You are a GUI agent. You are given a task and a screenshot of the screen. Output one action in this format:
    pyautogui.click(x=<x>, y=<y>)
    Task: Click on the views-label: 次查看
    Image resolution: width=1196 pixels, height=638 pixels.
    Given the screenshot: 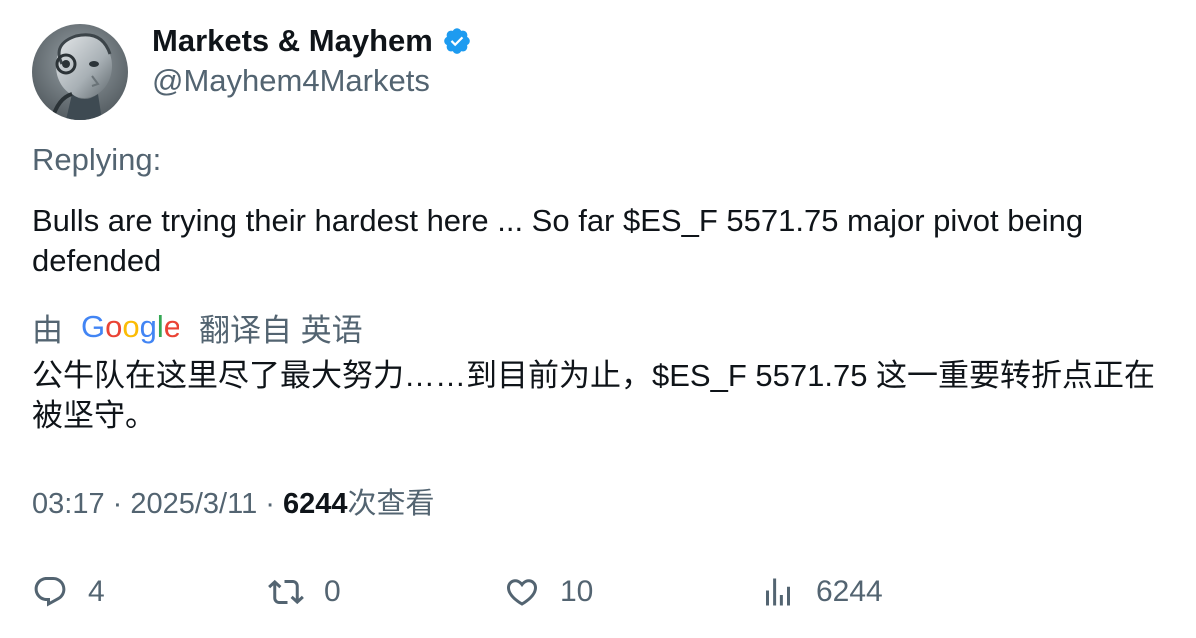 What is the action you would take?
    pyautogui.click(x=391, y=504)
    